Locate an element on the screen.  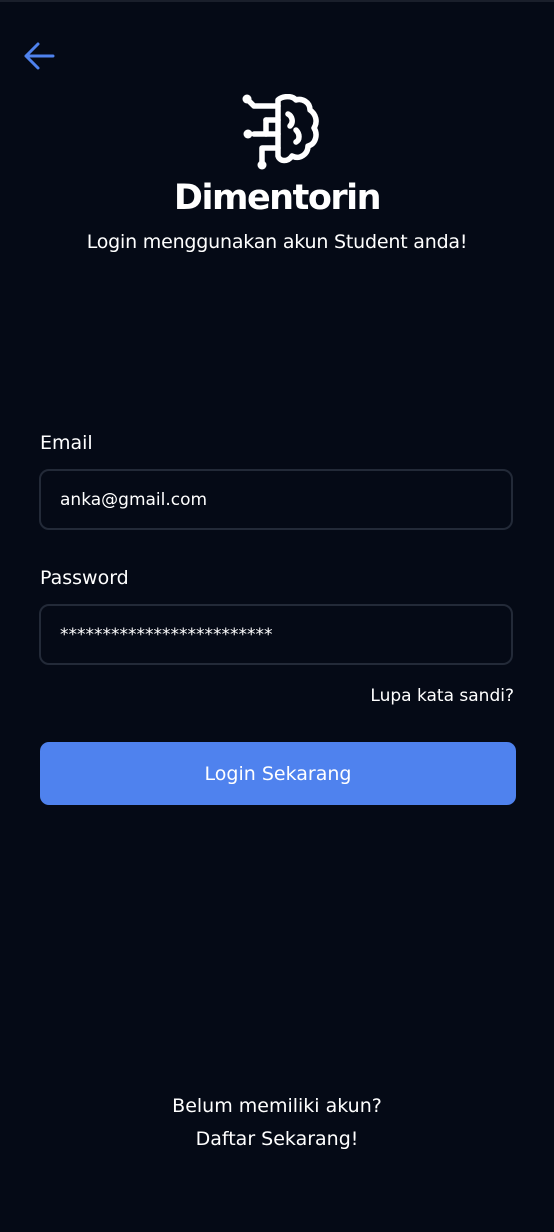
register-prompt: Belum memiliki akun? is located at coordinates (277, 1106).